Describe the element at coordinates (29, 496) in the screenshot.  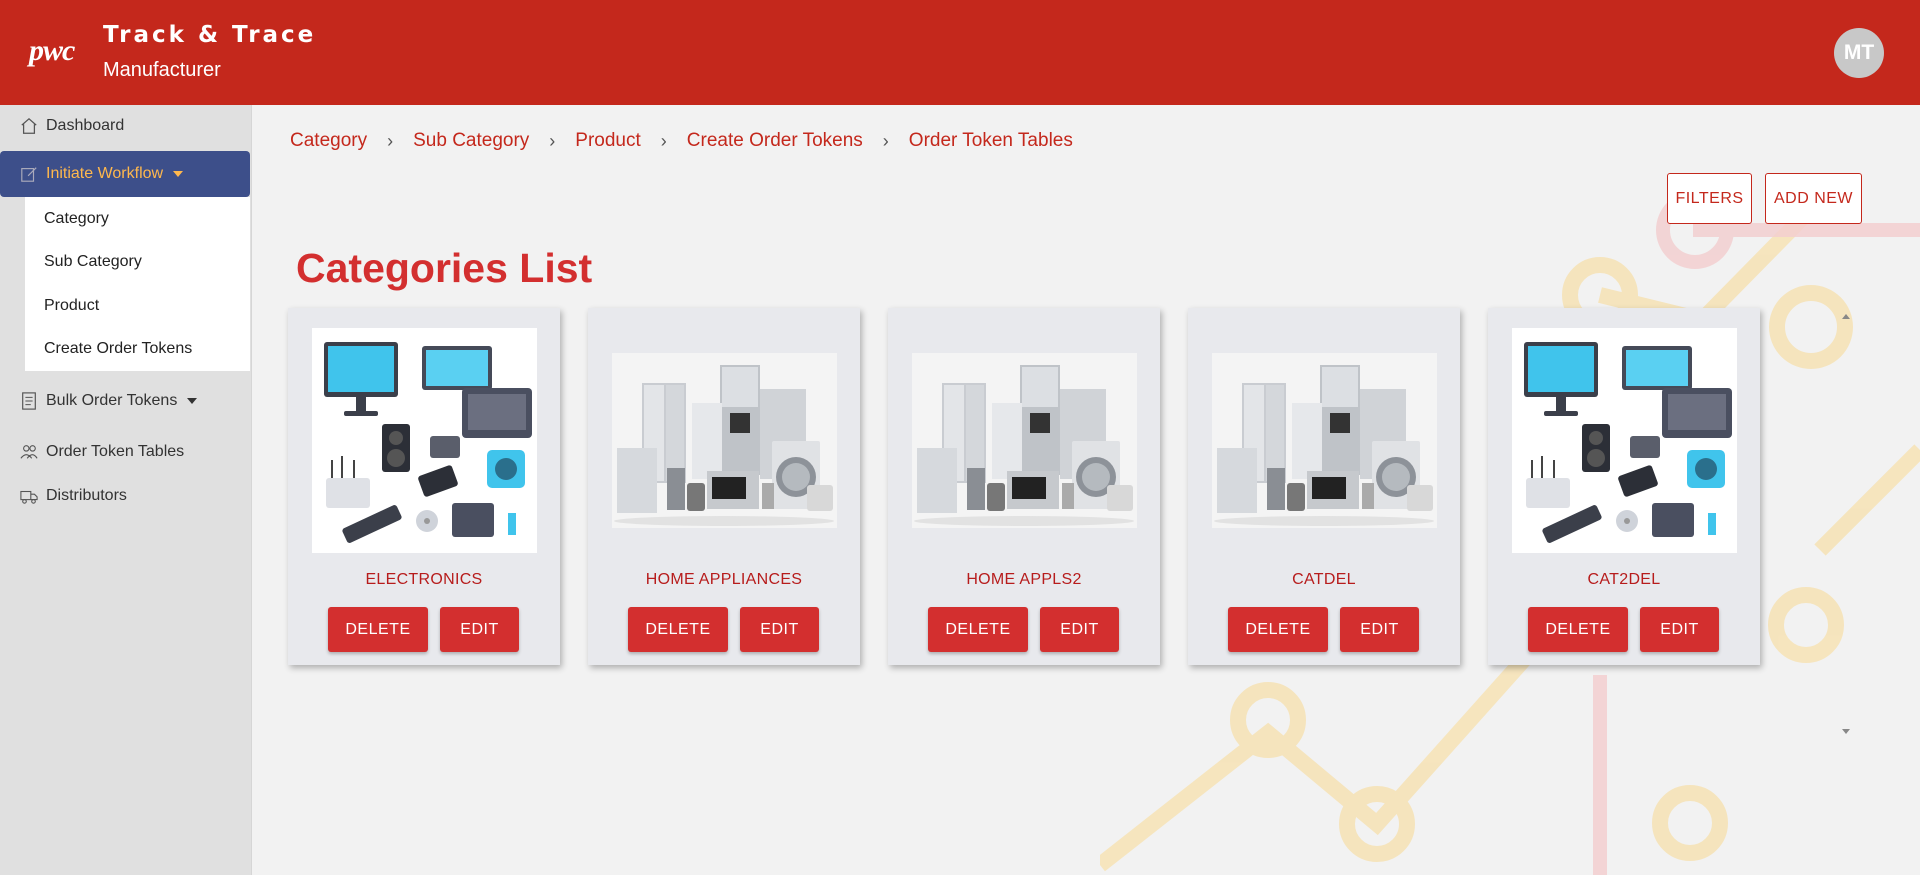
I see `truck-icon` at that location.